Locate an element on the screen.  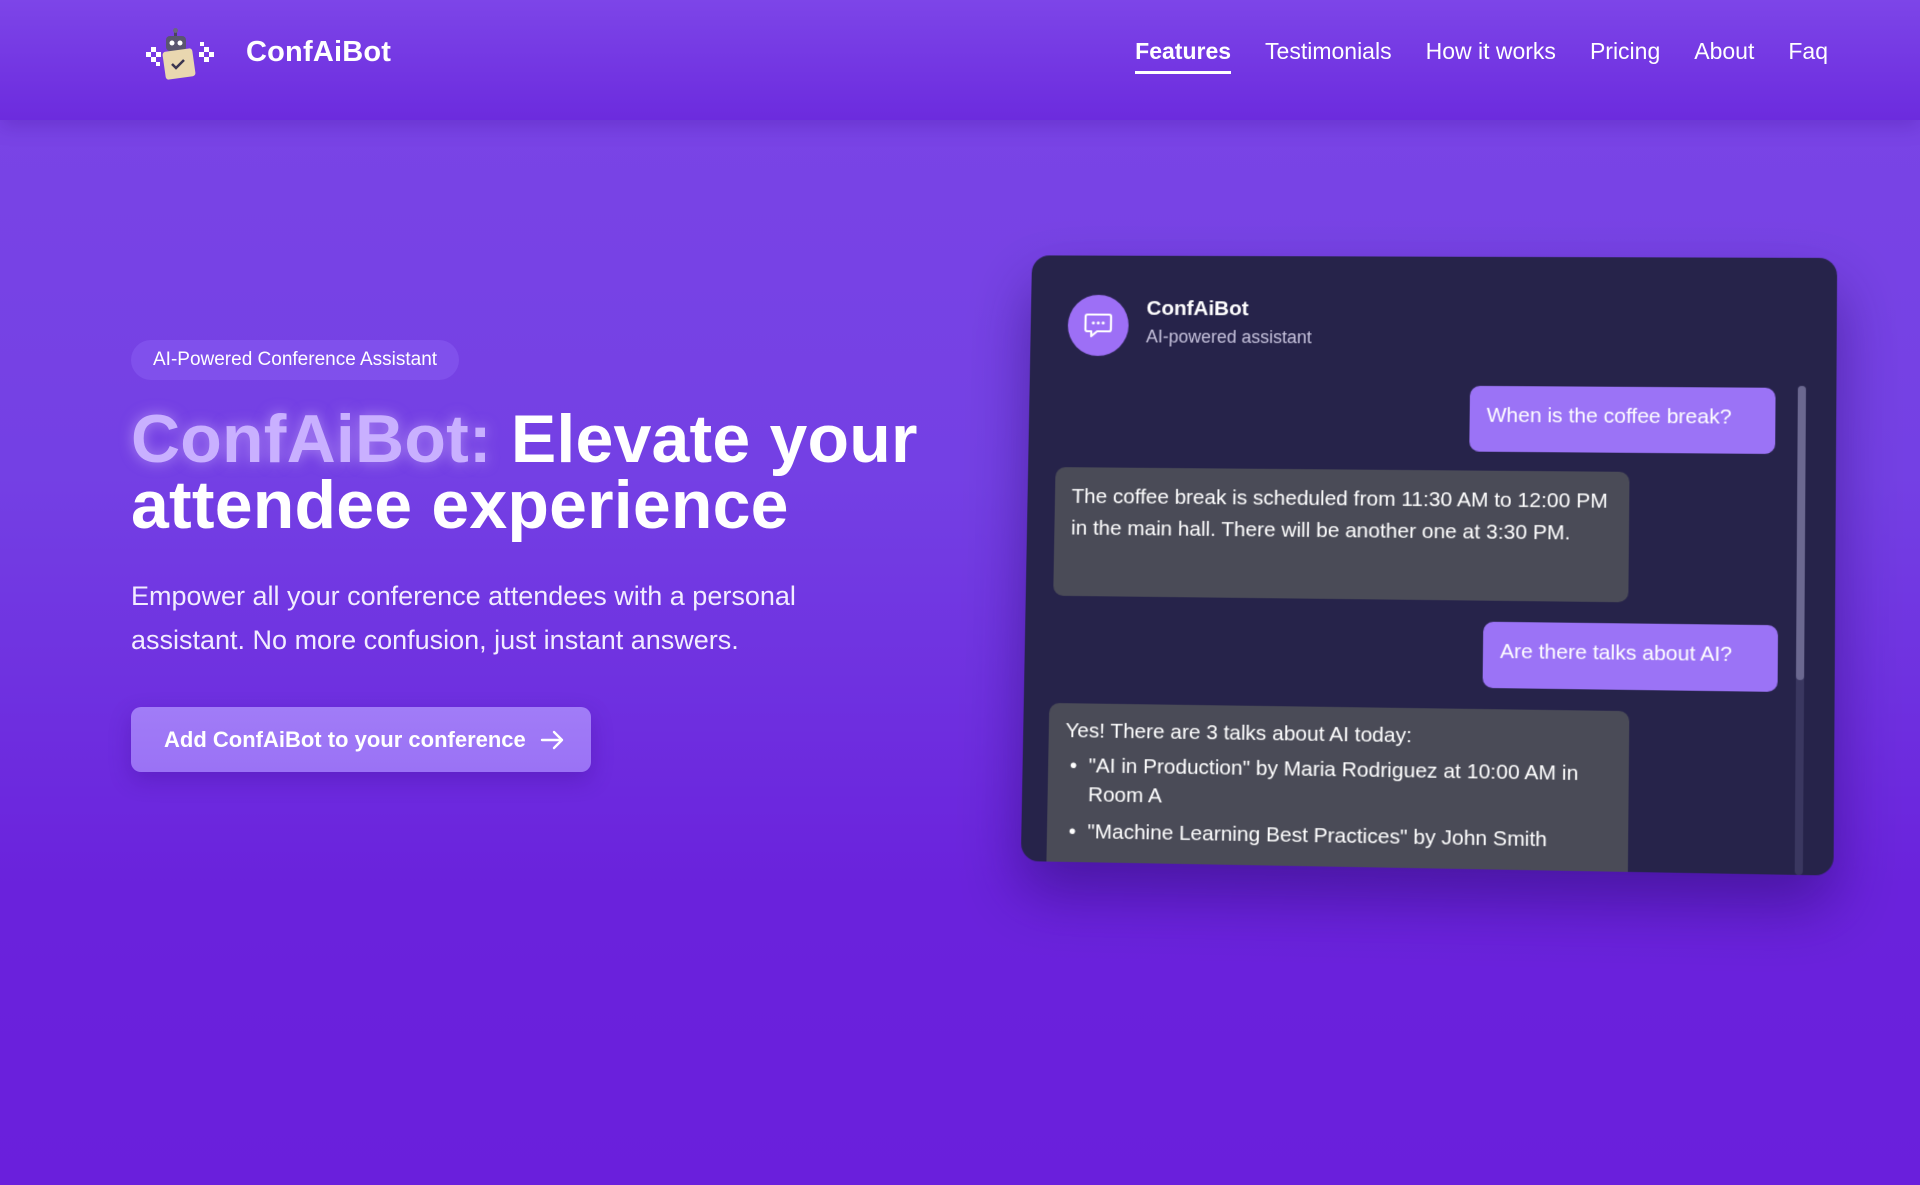
brand-name: ConfAiBot is located at coordinates (318, 52).